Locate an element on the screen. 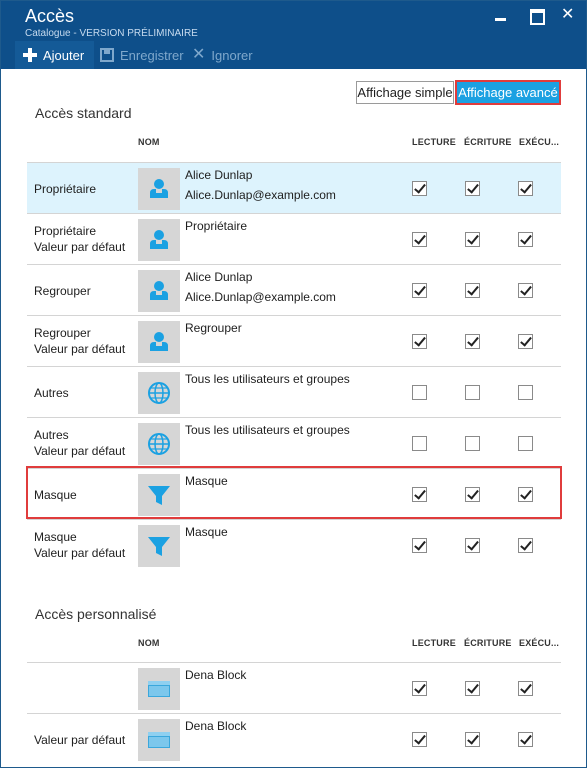 This screenshot has width=587, height=768. access-row: Valeur par défaut Dena Block is located at coordinates (294, 738).